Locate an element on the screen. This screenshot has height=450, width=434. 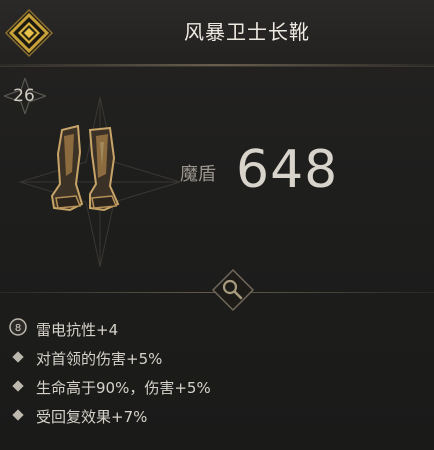
stat-value: 648 is located at coordinates (287, 170).